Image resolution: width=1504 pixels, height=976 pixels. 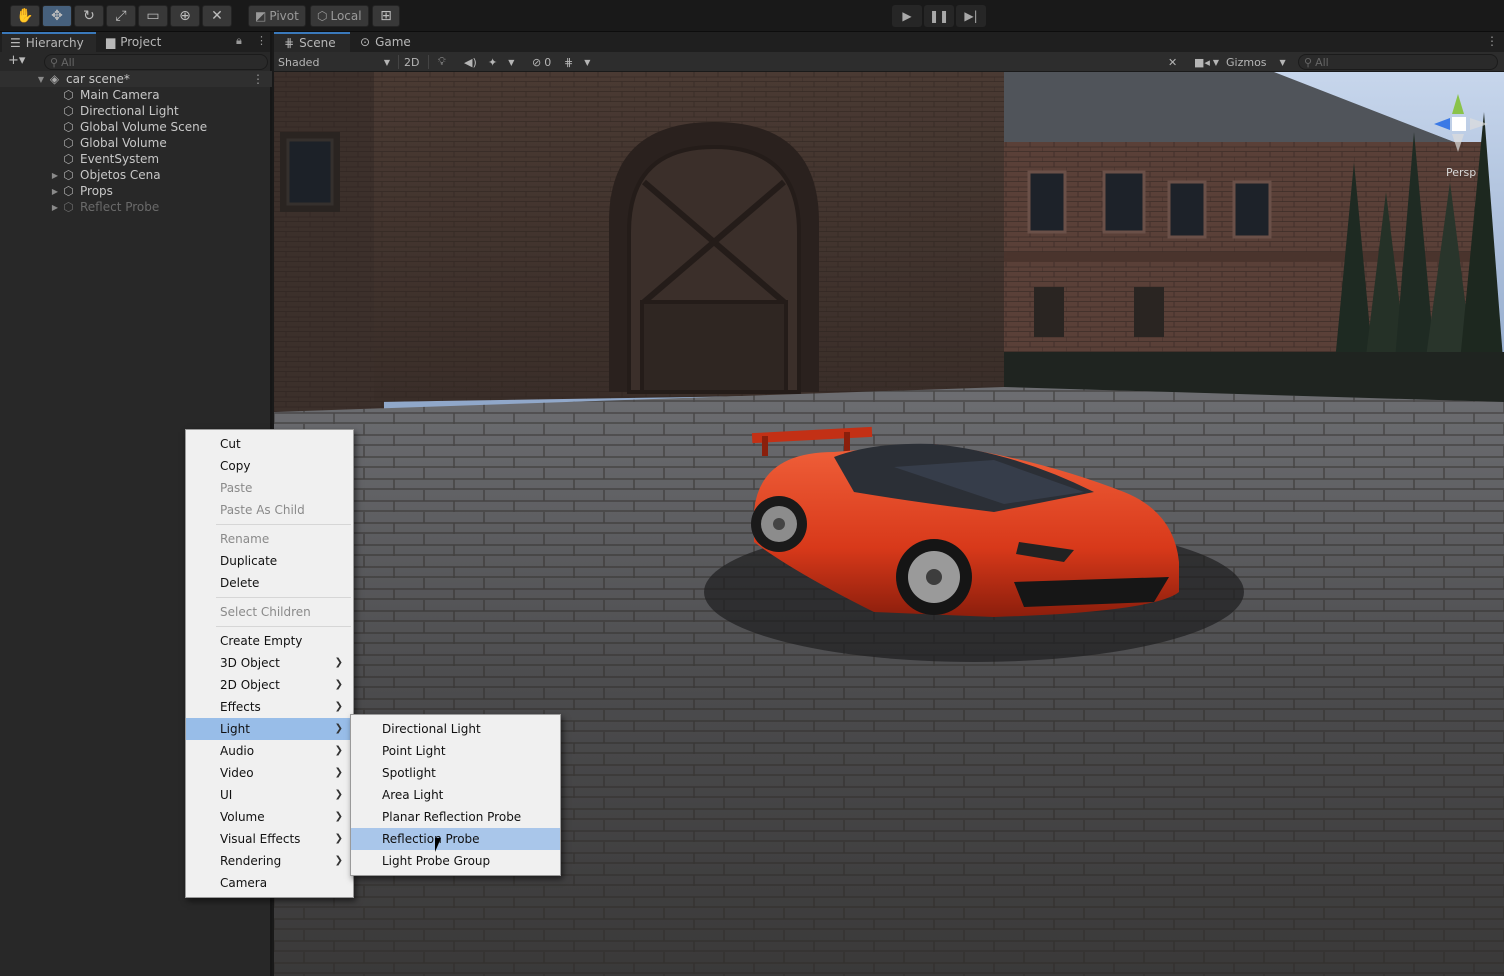 I want to click on menu-item: Delete, so click(x=269, y=583).